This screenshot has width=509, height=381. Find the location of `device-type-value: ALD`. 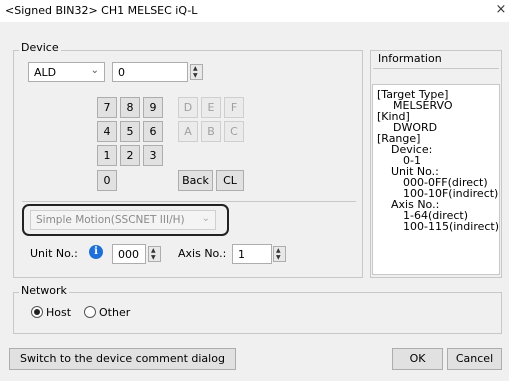

device-type-value: ALD is located at coordinates (45, 72).